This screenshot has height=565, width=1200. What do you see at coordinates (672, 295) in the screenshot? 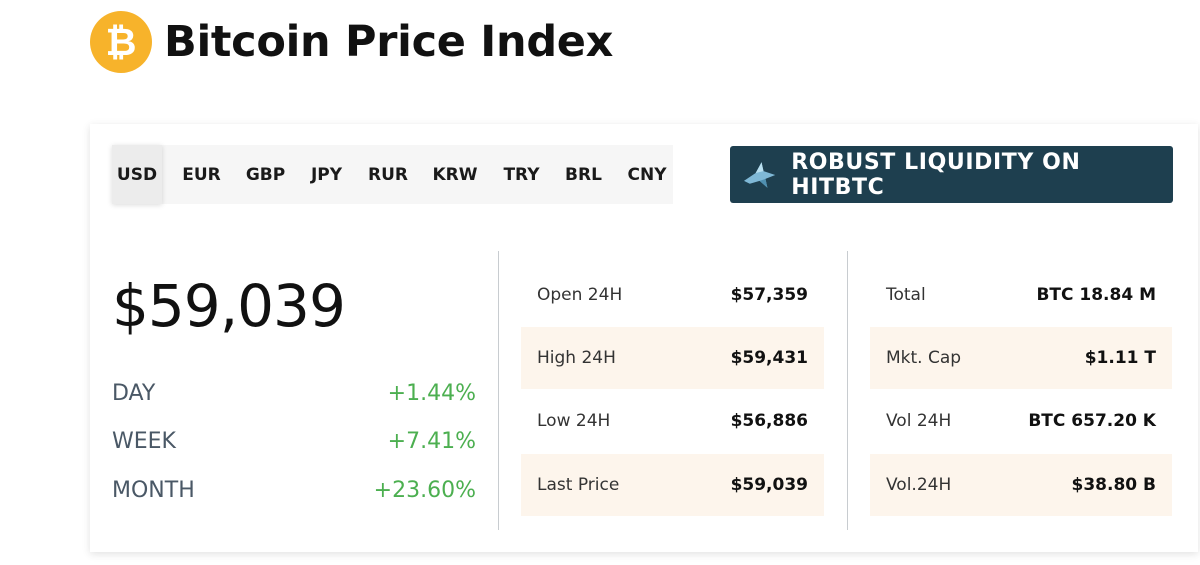
I see `stat-row-open: Open 24H $57,359` at bounding box center [672, 295].